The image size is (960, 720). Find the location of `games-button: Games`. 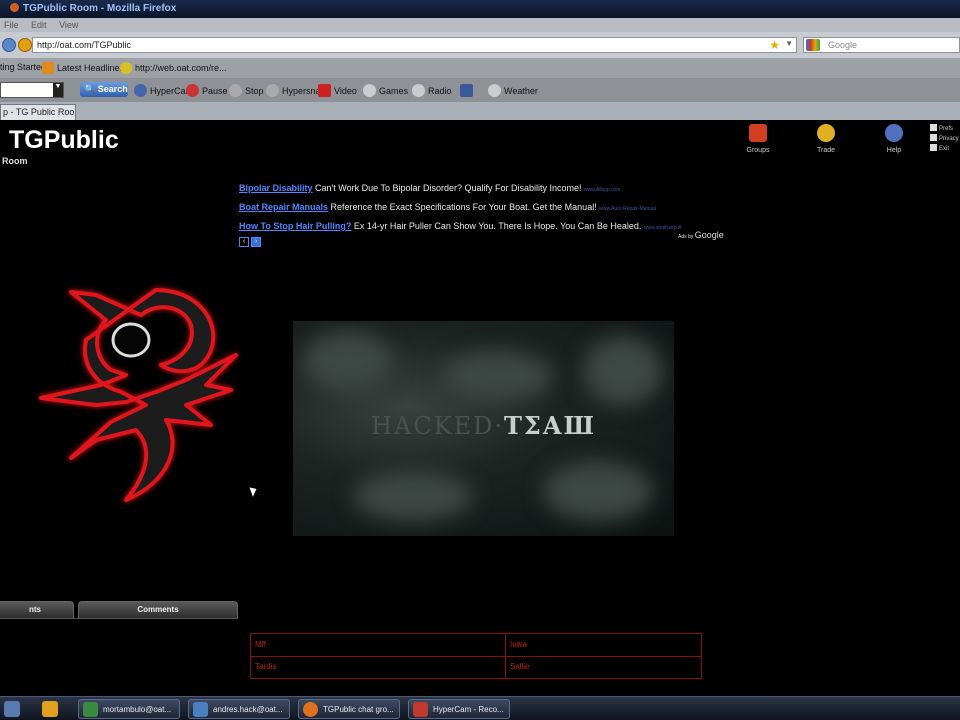

games-button: Games is located at coordinates (385, 90).